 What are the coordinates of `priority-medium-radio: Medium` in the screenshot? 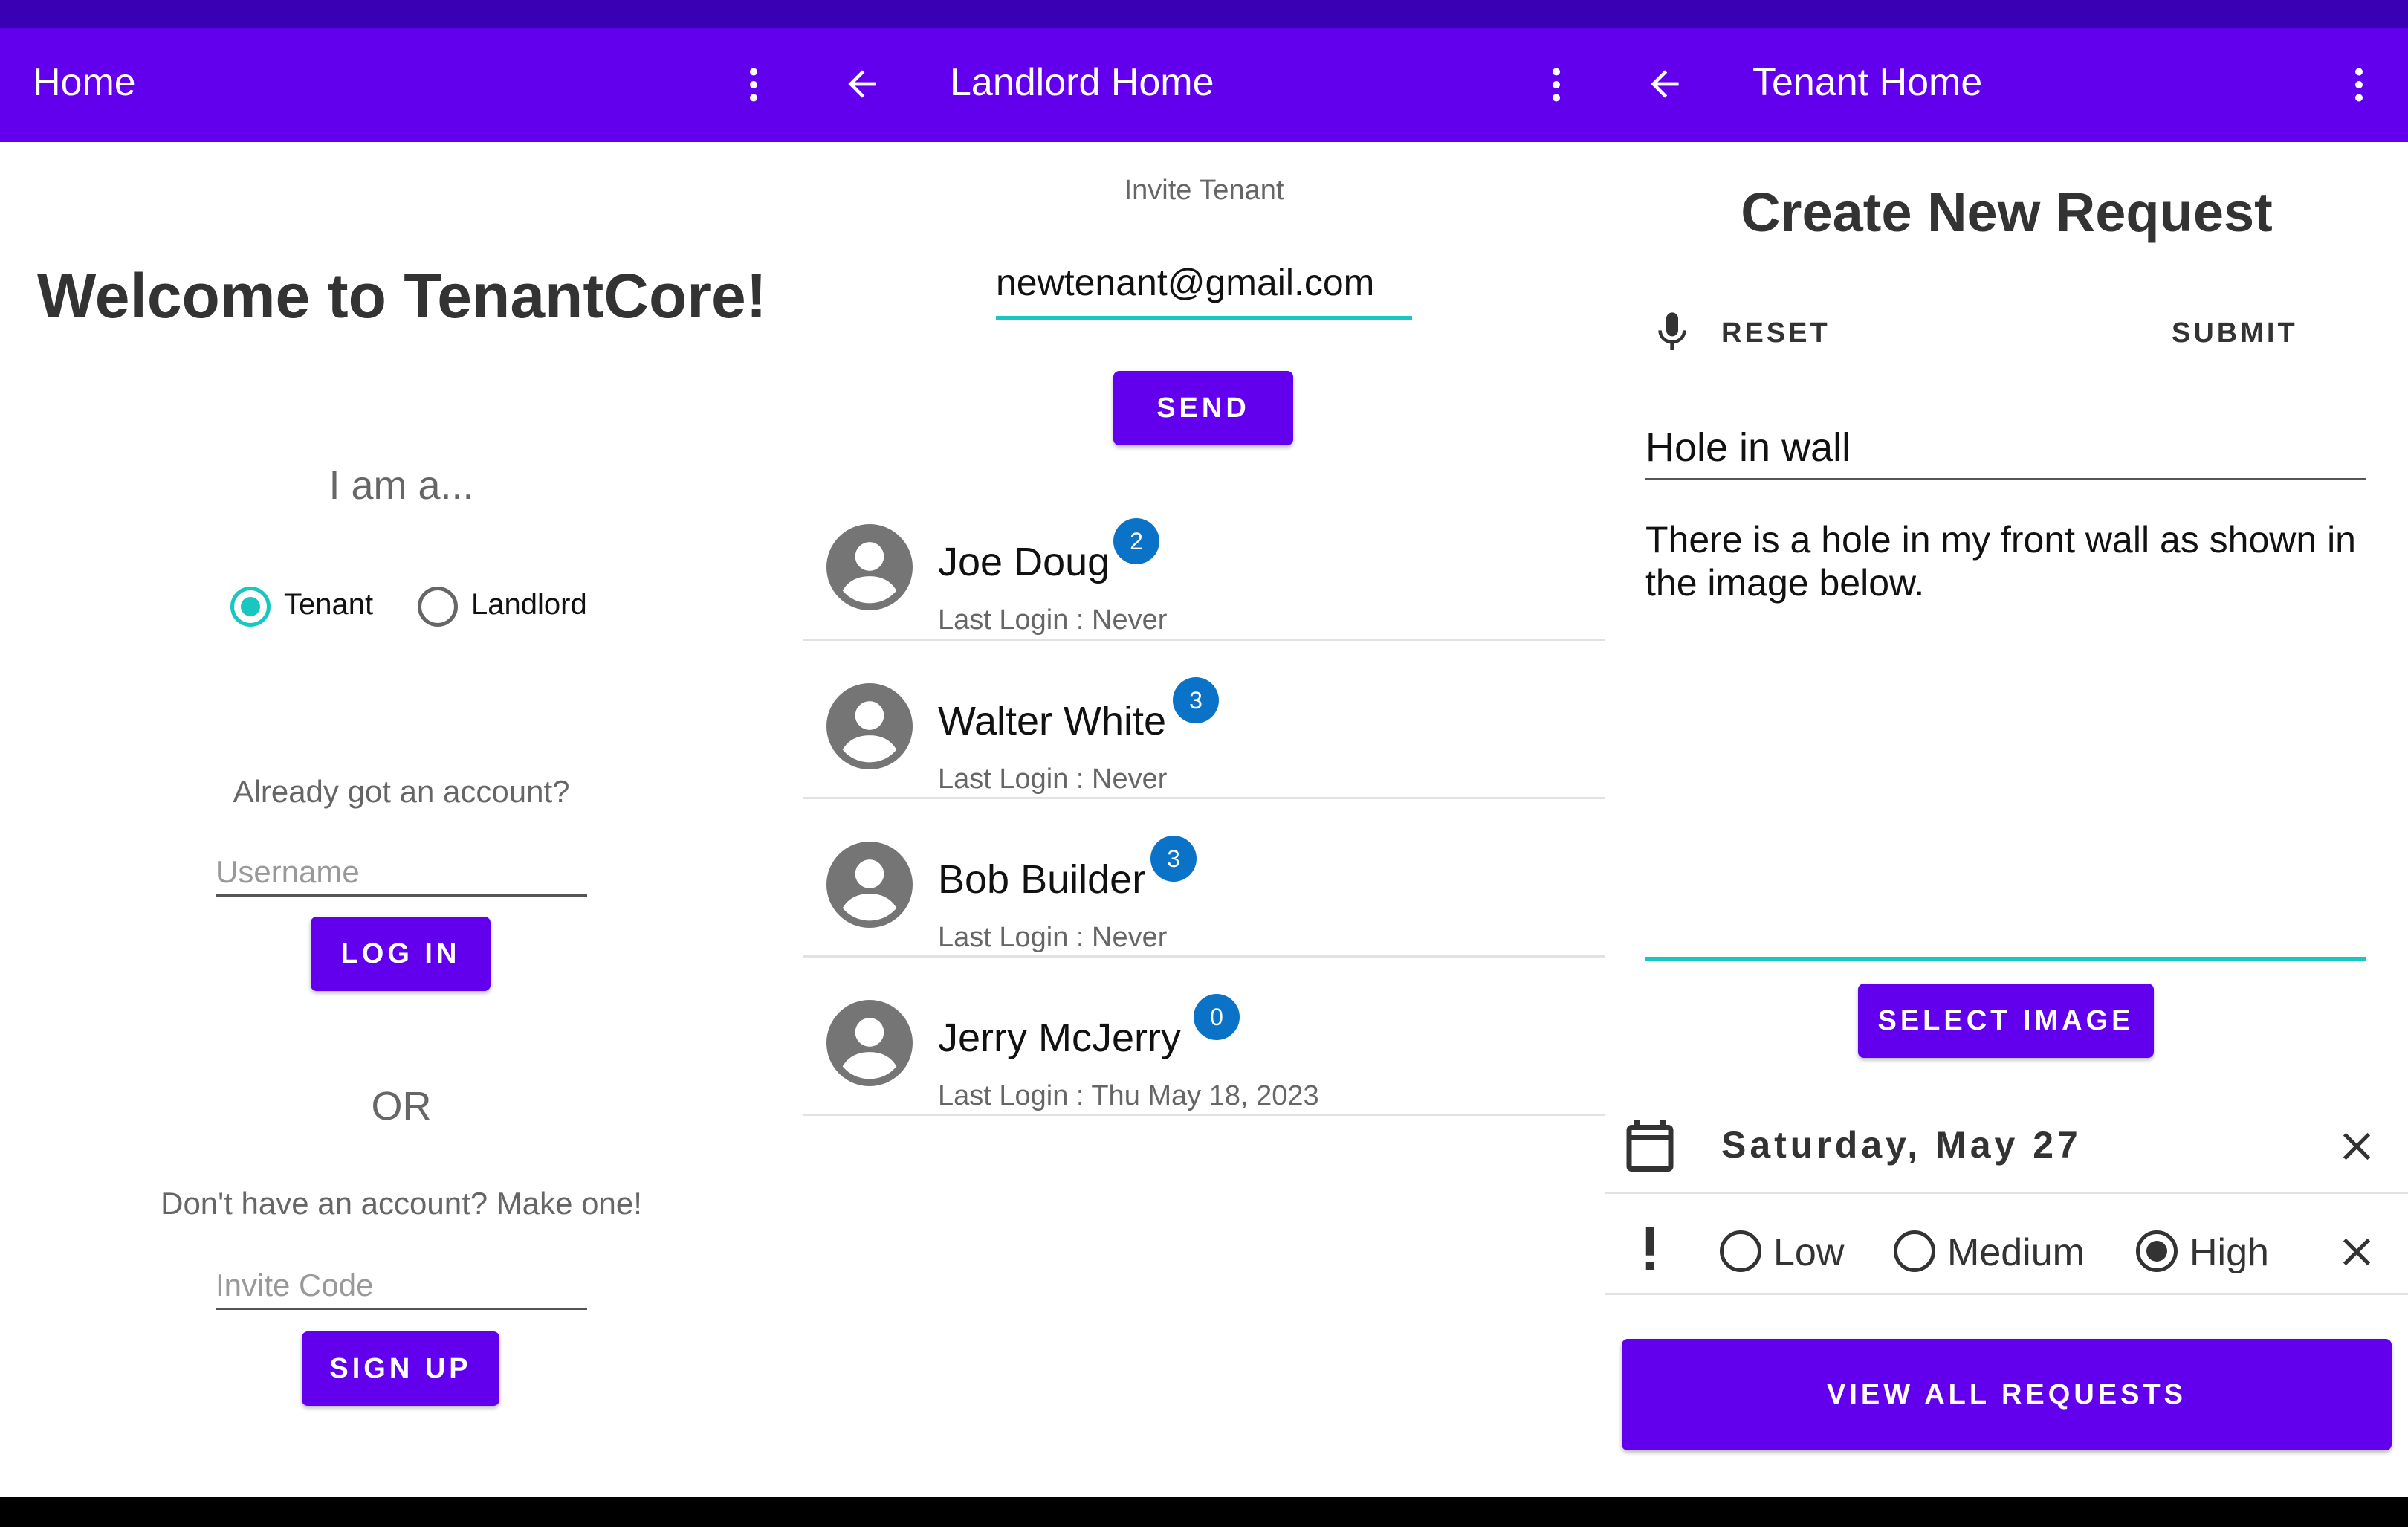 It's located at (1995, 1250).